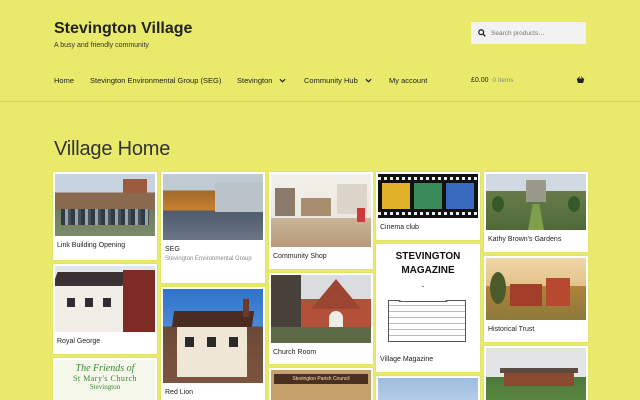  What do you see at coordinates (255, 80) in the screenshot?
I see `nav-label: Stevington` at bounding box center [255, 80].